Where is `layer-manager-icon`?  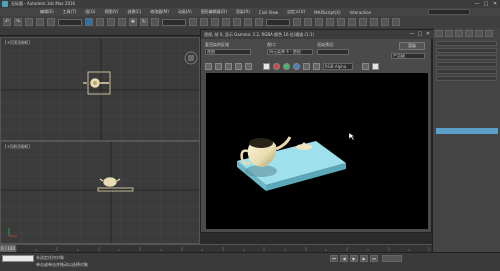
layer-manager-icon is located at coordinates (319, 22).